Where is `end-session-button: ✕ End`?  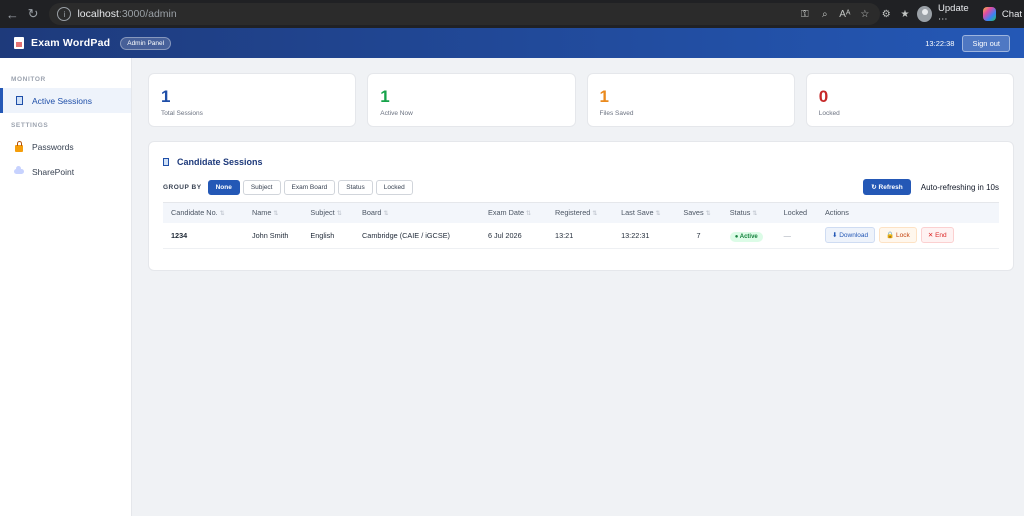 end-session-button: ✕ End is located at coordinates (937, 235).